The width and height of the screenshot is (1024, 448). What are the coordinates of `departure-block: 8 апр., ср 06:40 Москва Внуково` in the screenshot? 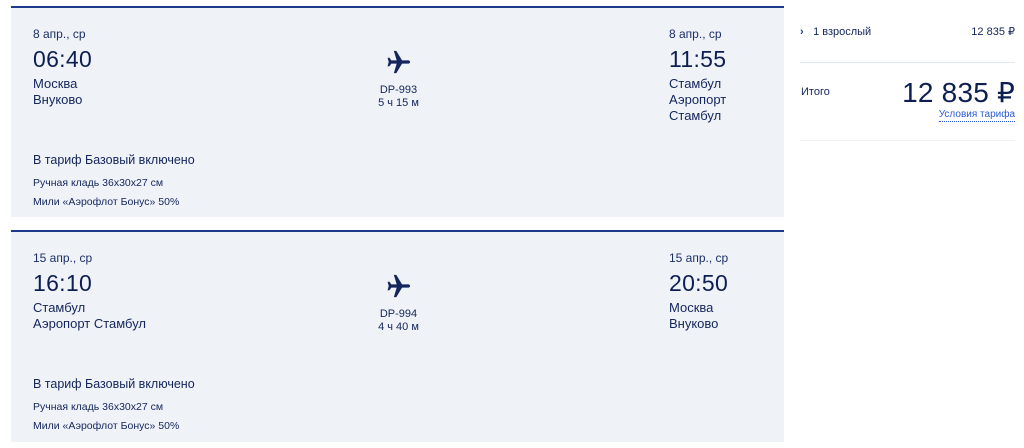 It's located at (133, 67).